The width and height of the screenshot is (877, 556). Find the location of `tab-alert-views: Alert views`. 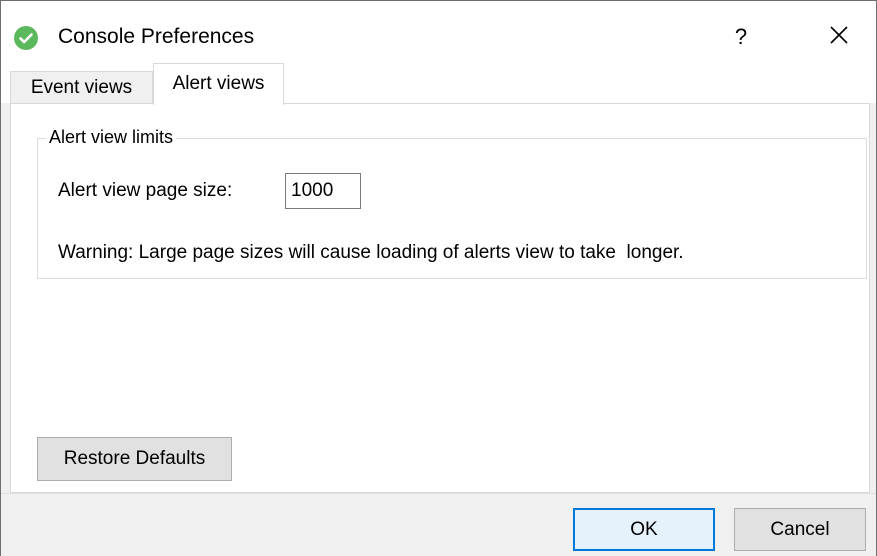

tab-alert-views: Alert views is located at coordinates (218, 84).